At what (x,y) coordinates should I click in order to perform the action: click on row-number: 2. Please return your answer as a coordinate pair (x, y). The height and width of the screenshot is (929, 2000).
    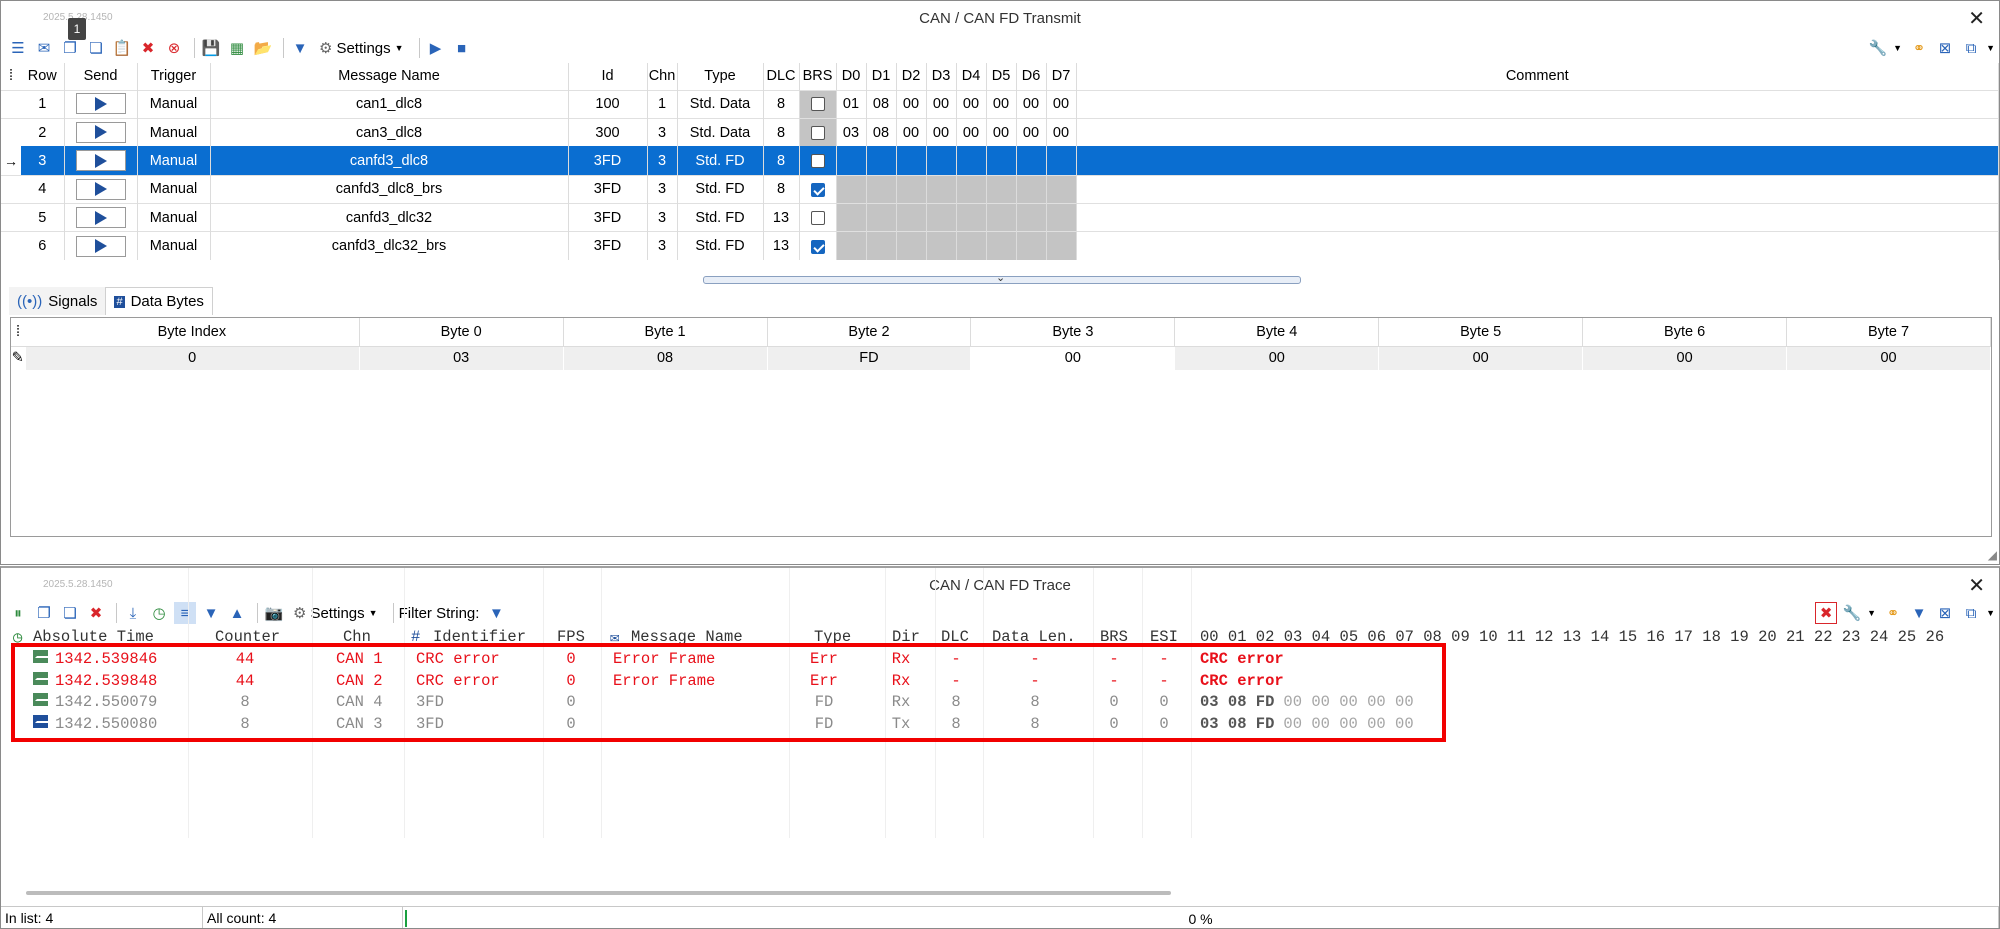
    Looking at the image, I should click on (43, 132).